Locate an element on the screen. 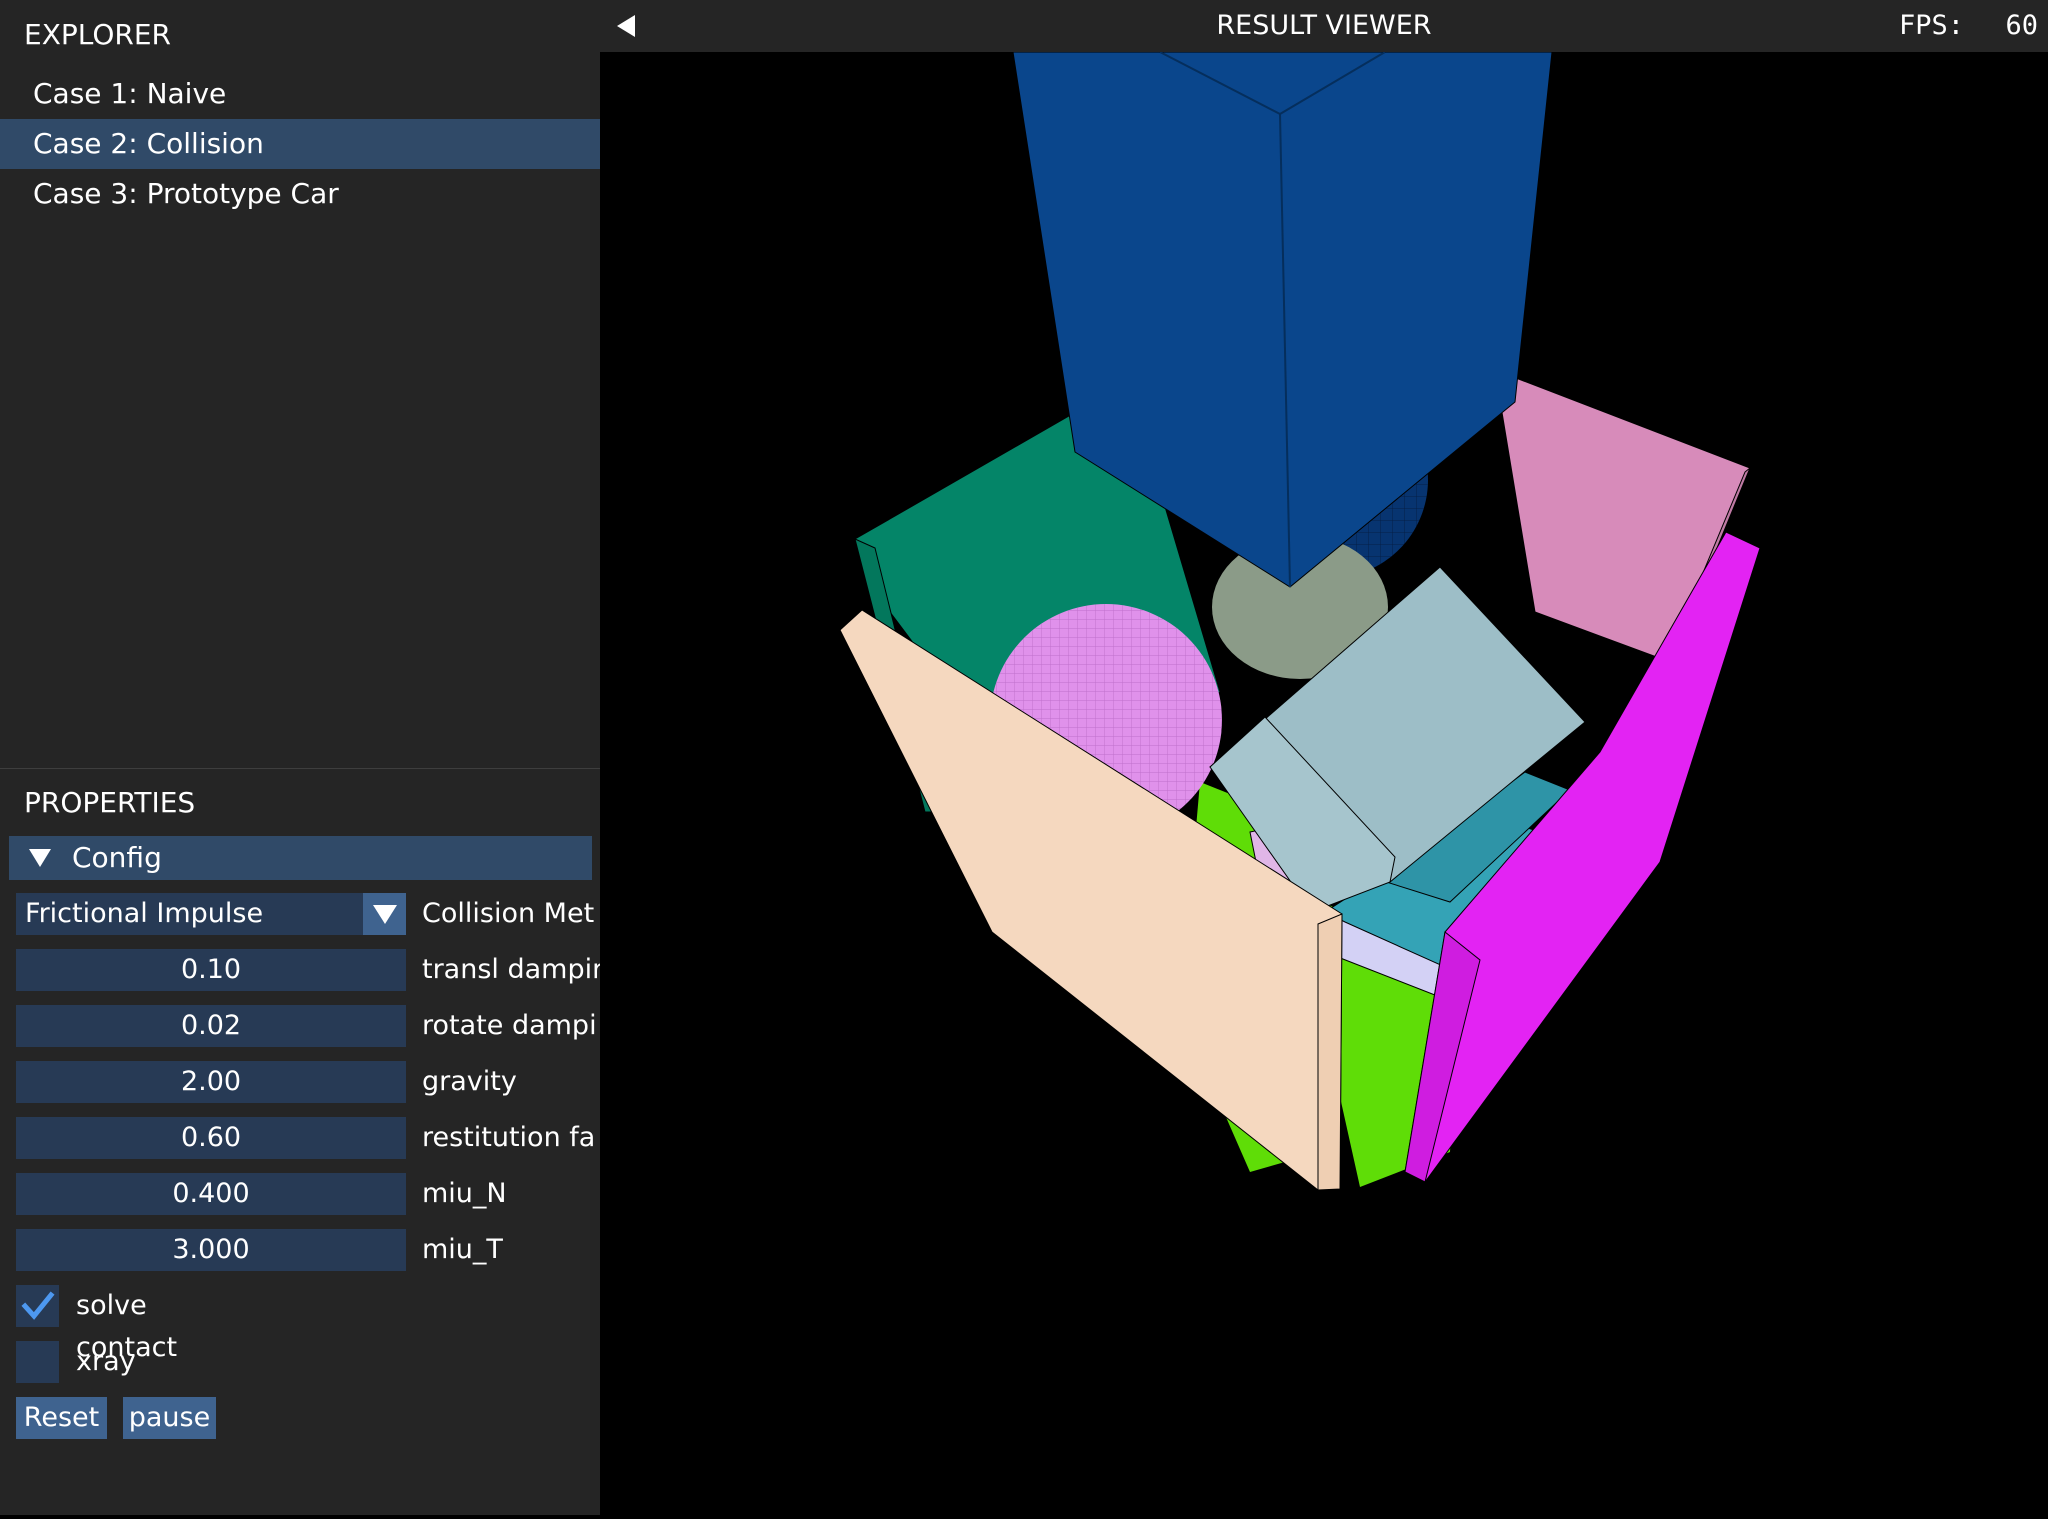 The width and height of the screenshot is (2048, 1519). explorer-title: EXPLORER is located at coordinates (97, 34).